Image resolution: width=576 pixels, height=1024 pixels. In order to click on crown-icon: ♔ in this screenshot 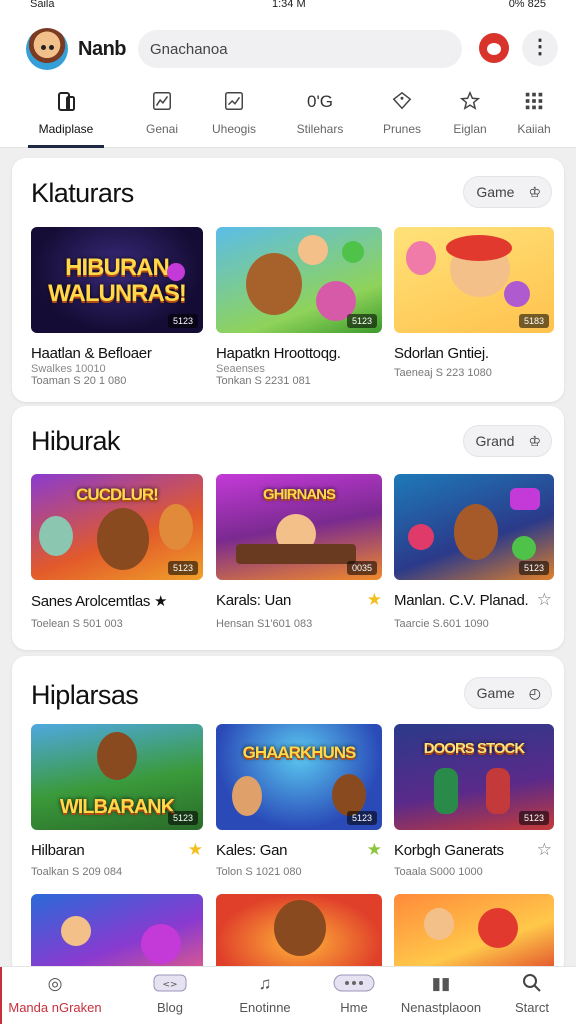, I will do `click(534, 192)`.